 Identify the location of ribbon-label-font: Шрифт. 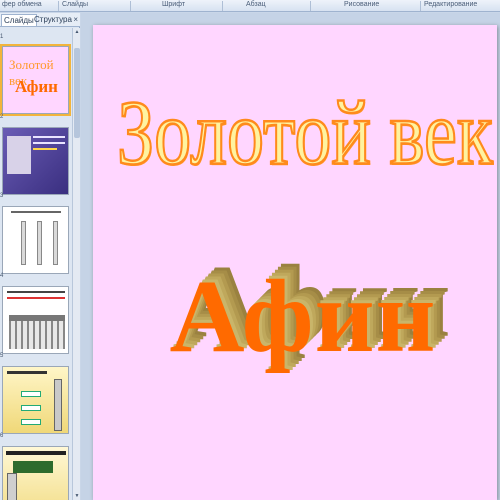
(174, 4).